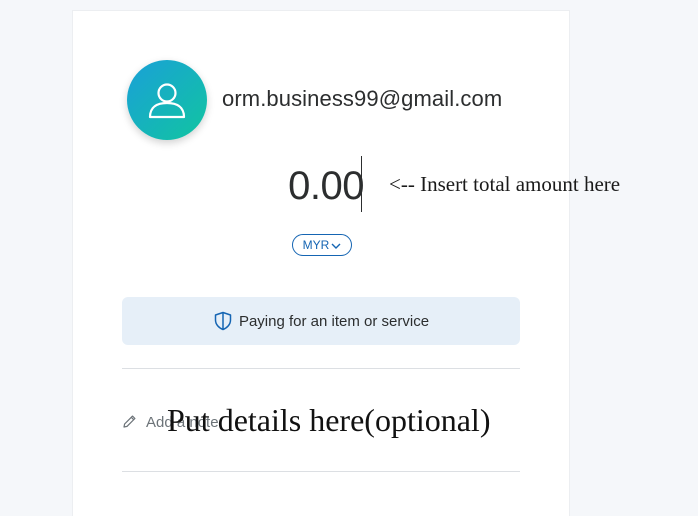 The width and height of the screenshot is (698, 516). Describe the element at coordinates (334, 321) in the screenshot. I see `payment-type-label: Paying for an item or service` at that location.